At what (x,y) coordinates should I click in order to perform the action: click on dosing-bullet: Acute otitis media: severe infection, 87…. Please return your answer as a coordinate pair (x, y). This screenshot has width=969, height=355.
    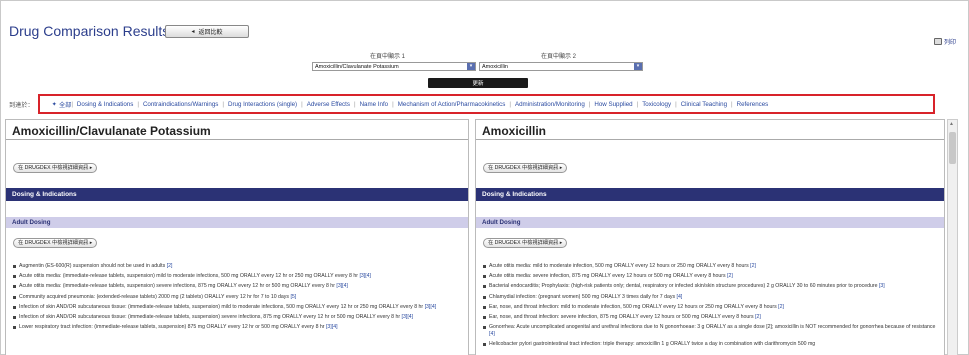
    Looking at the image, I should click on (710, 276).